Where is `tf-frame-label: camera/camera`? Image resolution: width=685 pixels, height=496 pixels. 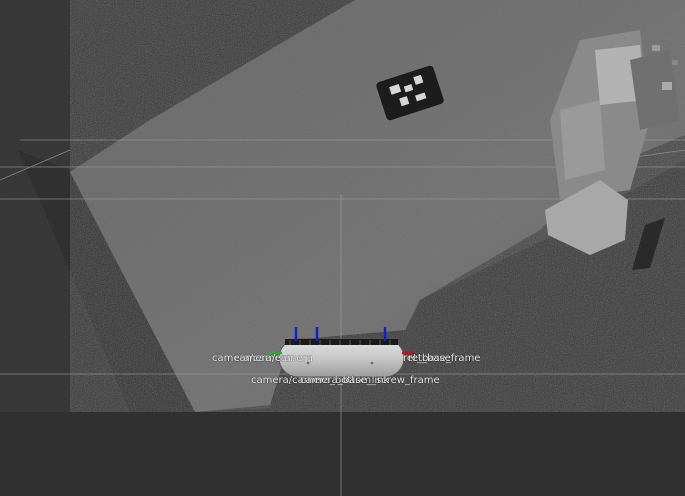
tf-frame-label: camera/camera is located at coordinates (273, 358).